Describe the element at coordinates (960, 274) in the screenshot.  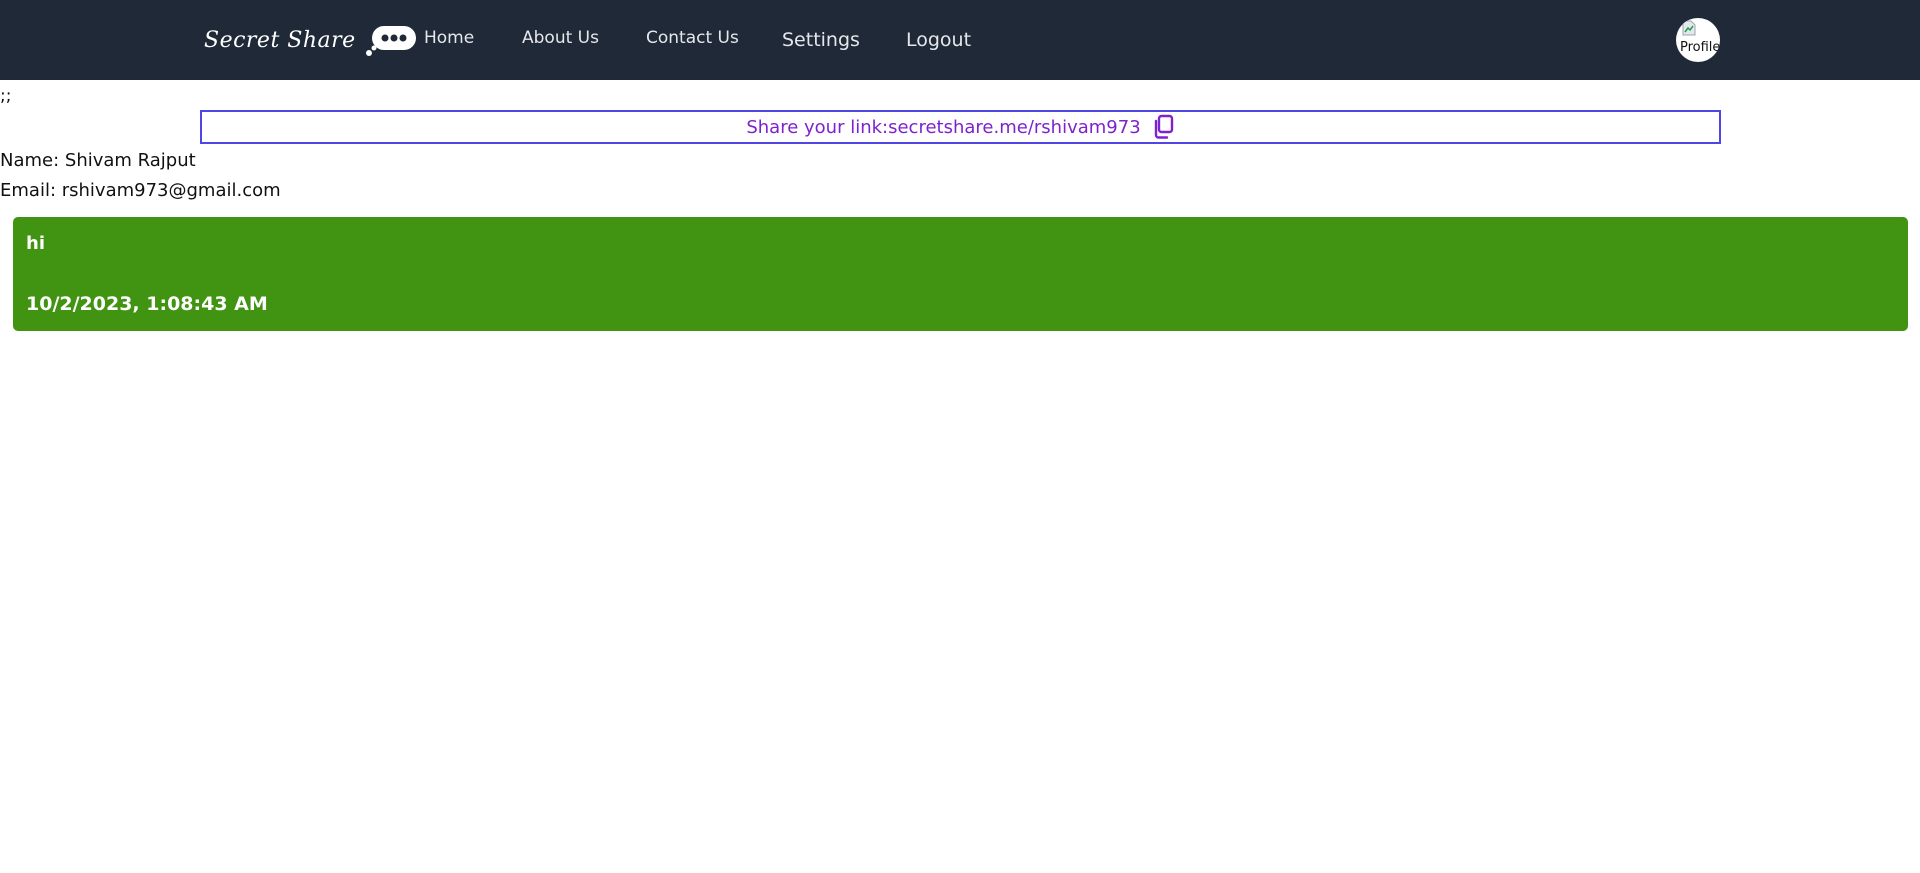
I see `message-card: hi 10/2/2023, 1:08:43 AM` at that location.